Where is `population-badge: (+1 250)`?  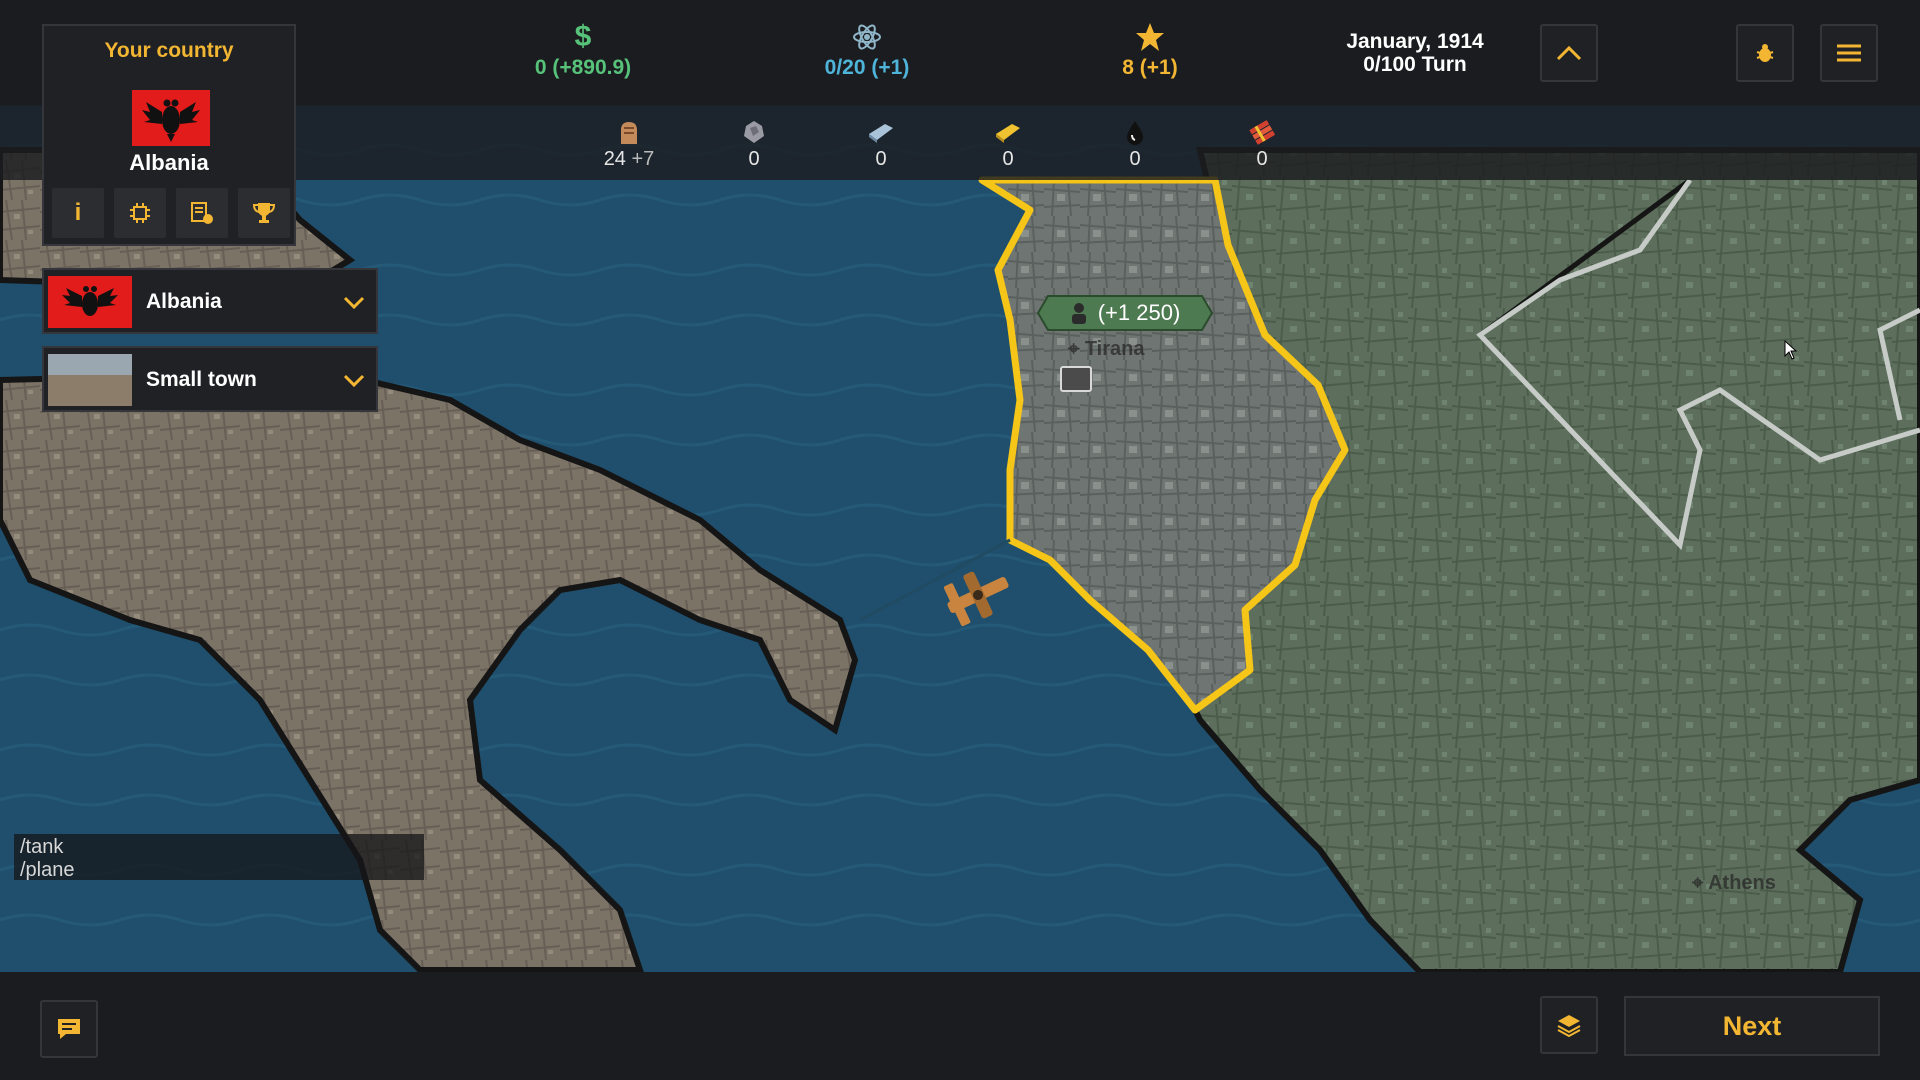
population-badge: (+1 250) is located at coordinates (1125, 313).